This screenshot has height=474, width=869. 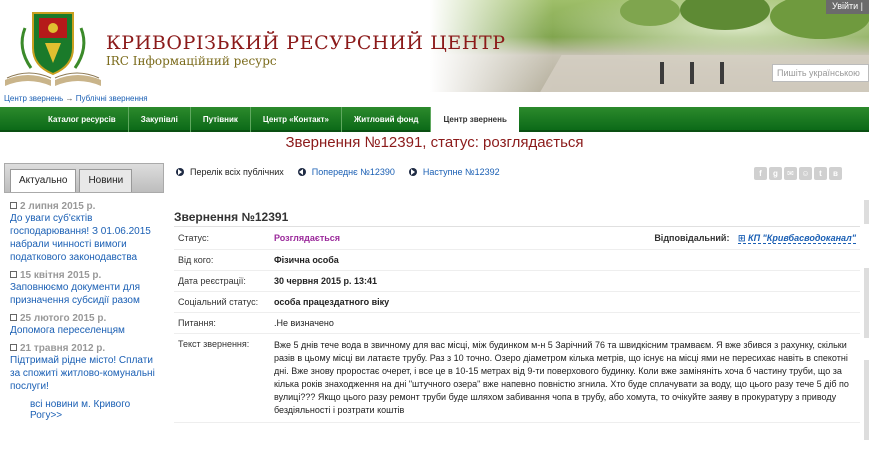 I want to click on sidebar-tabs: Актуально Новини, so click(x=84, y=178).